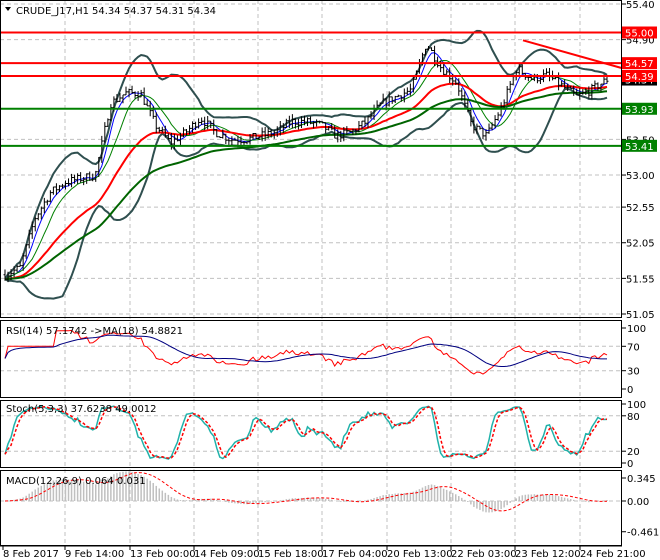  I want to click on indicator-tick-label: 70, so click(633, 347).